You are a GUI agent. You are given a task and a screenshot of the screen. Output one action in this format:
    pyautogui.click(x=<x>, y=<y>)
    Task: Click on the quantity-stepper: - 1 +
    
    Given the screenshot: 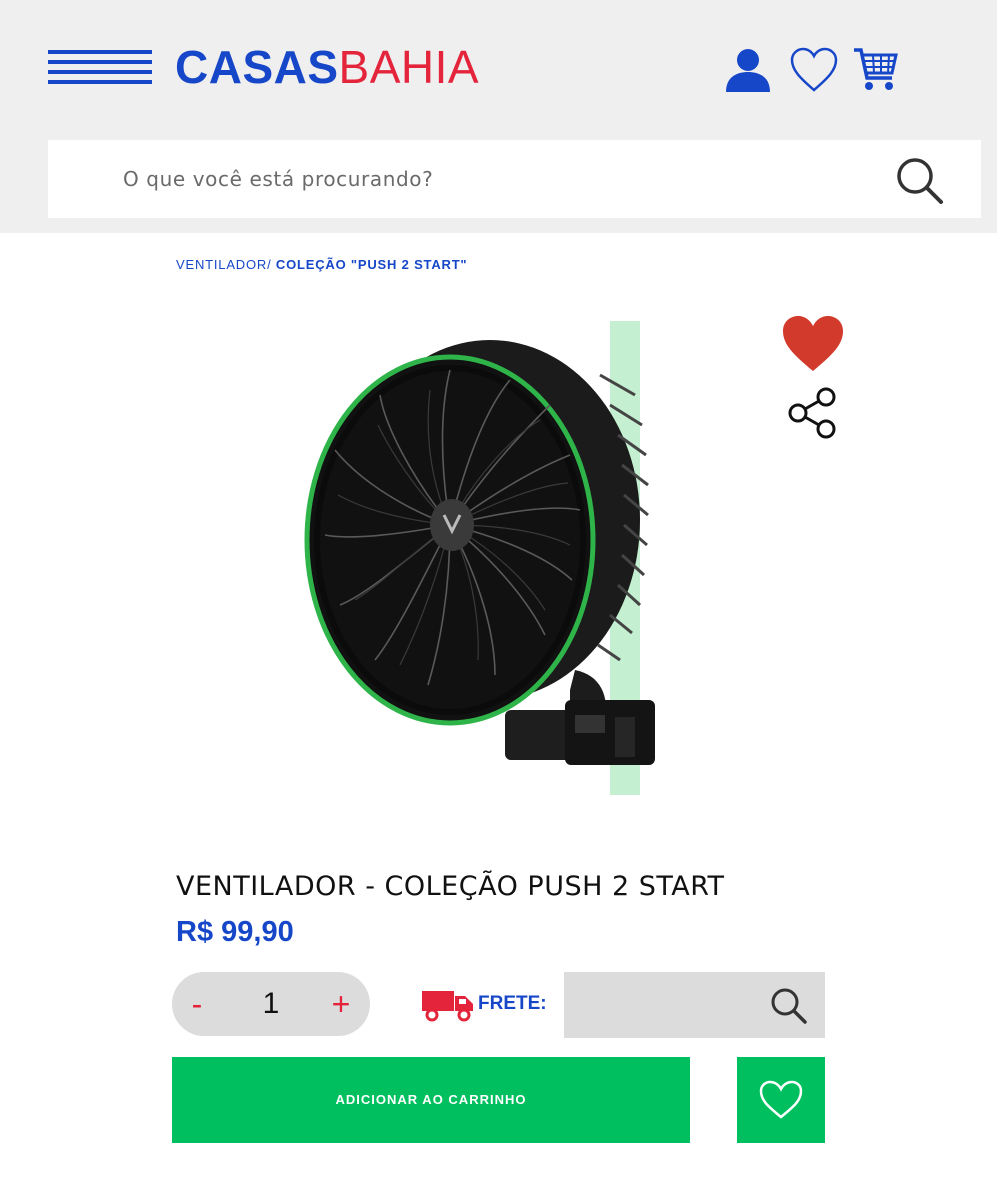 What is the action you would take?
    pyautogui.click(x=271, y=1004)
    